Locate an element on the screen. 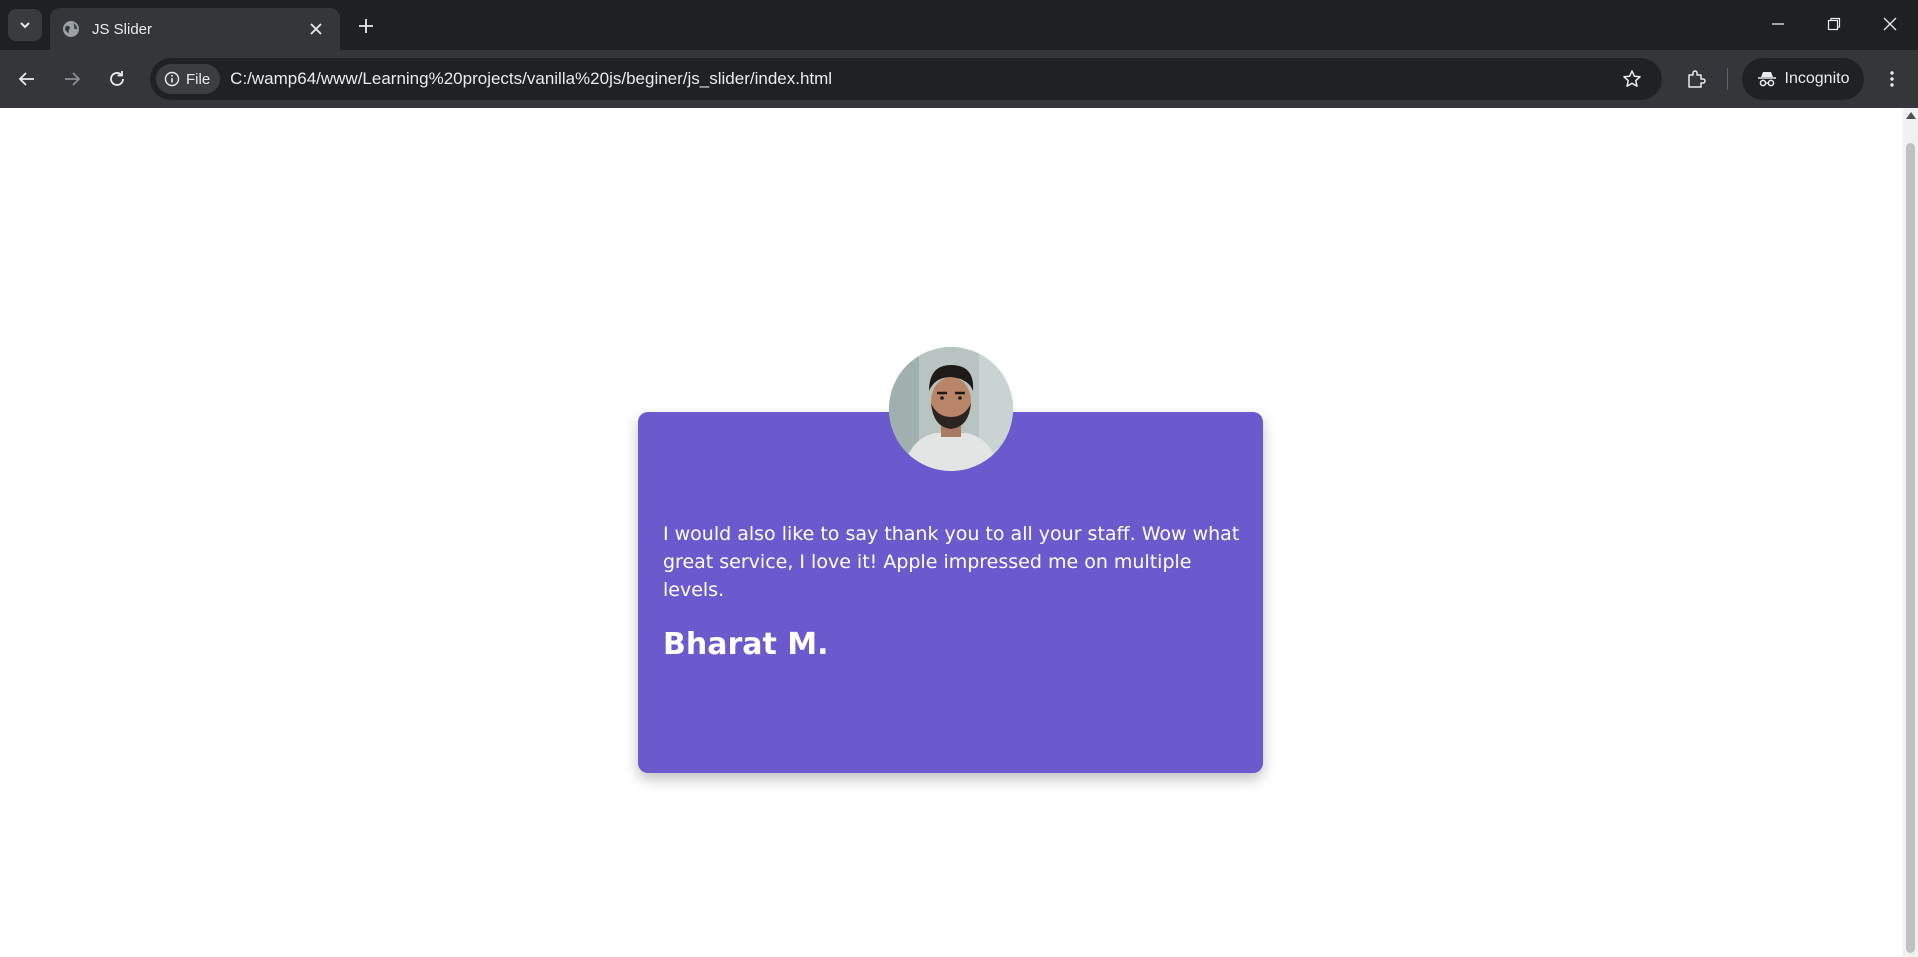 This screenshot has height=957, width=1918. close-icon is located at coordinates (316, 29).